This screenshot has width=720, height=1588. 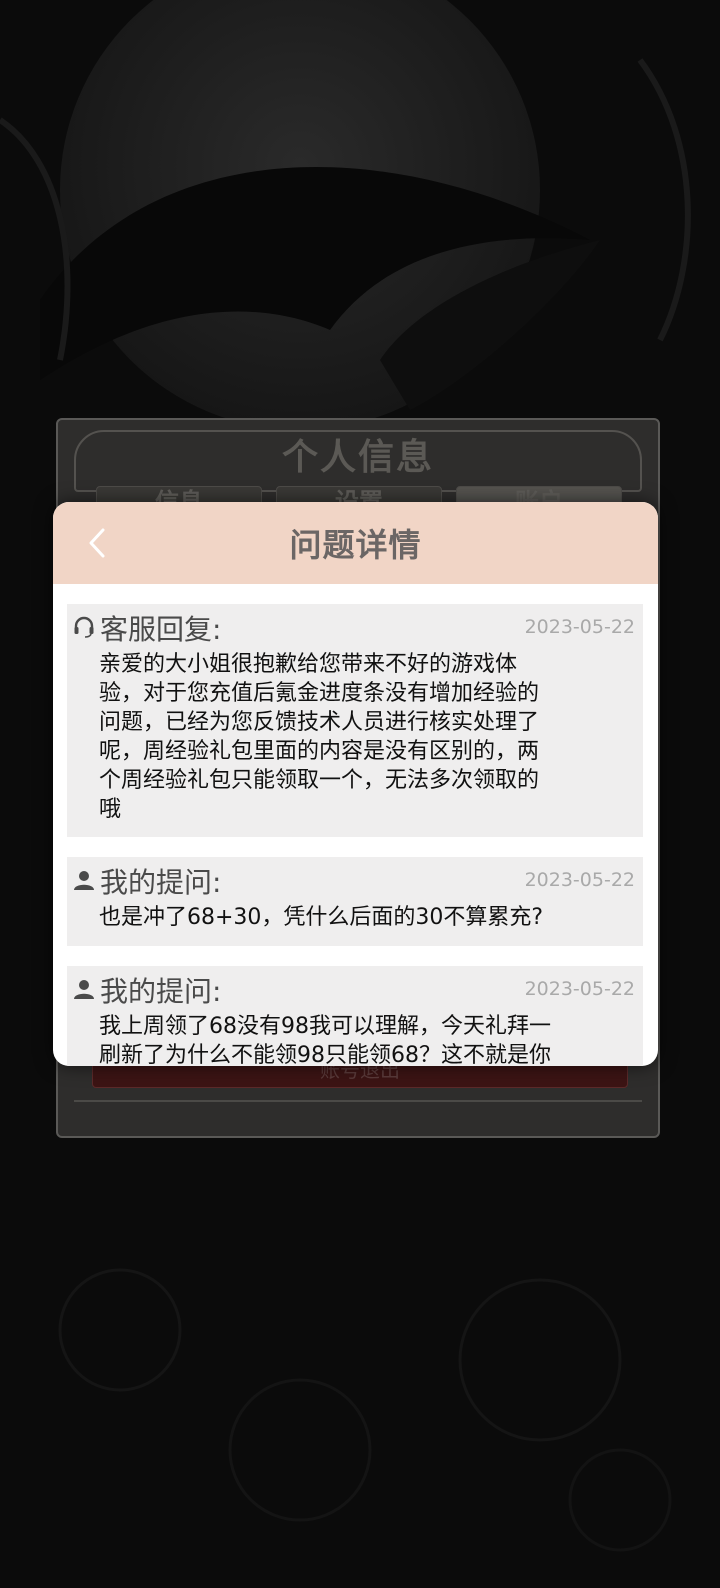 What do you see at coordinates (84, 627) in the screenshot?
I see `headset-icon` at bounding box center [84, 627].